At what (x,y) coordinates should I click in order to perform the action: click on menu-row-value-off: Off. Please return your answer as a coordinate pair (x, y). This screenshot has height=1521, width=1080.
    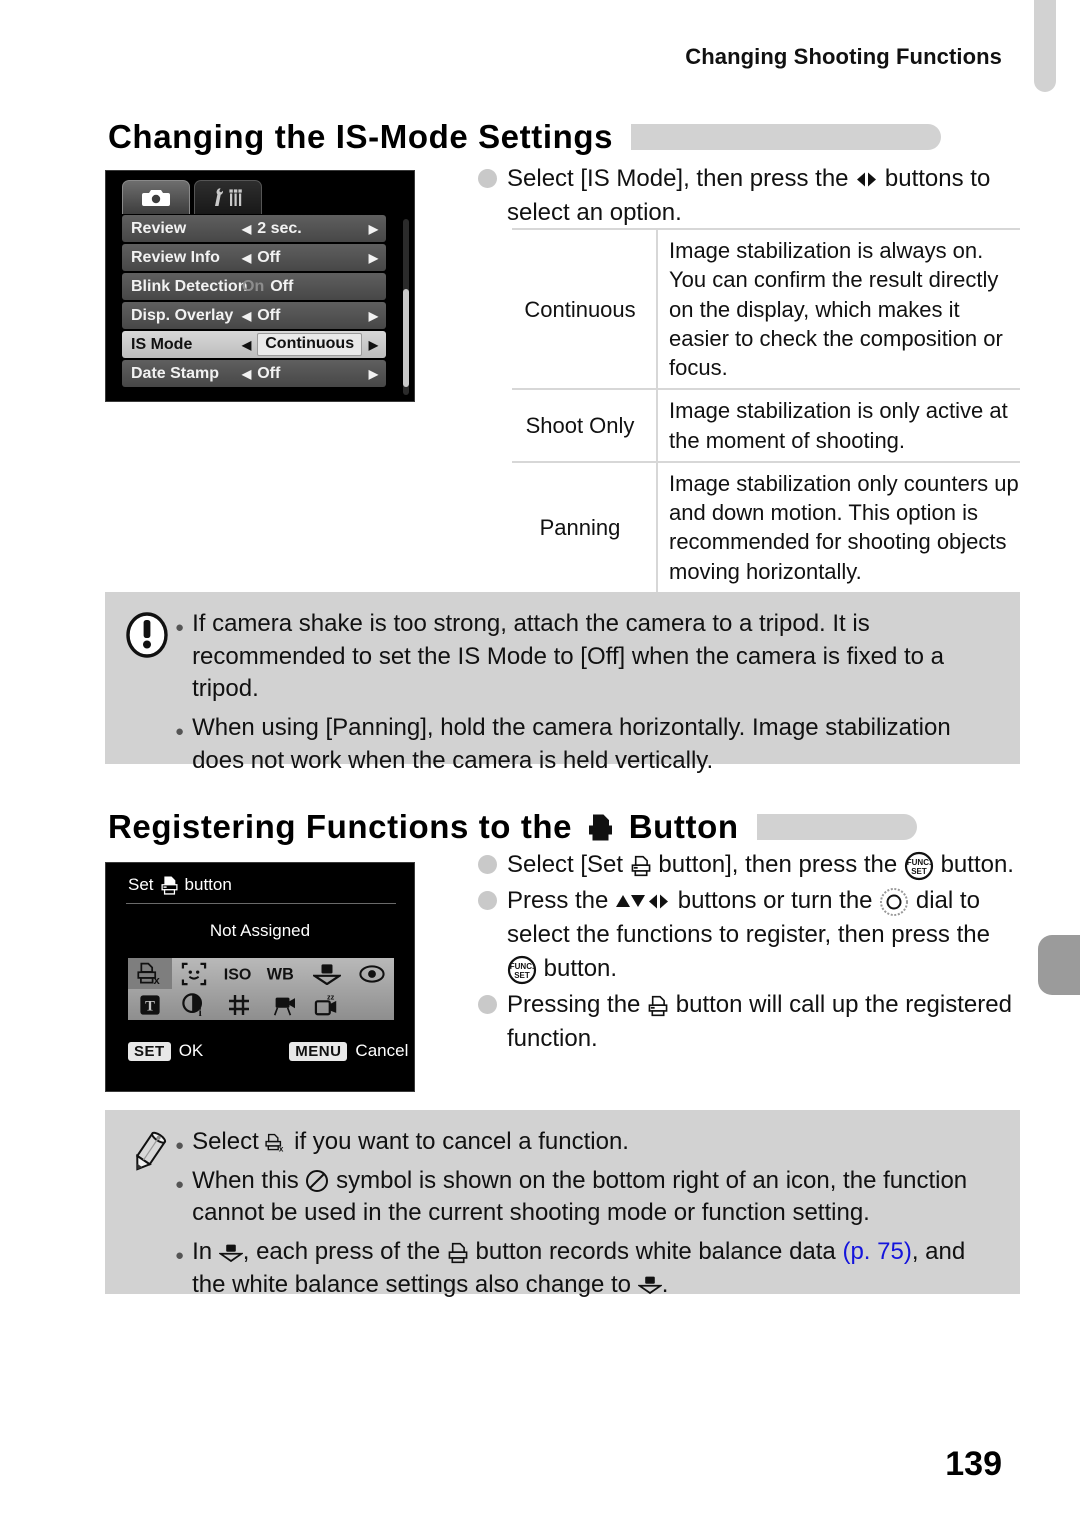
    Looking at the image, I should click on (282, 286).